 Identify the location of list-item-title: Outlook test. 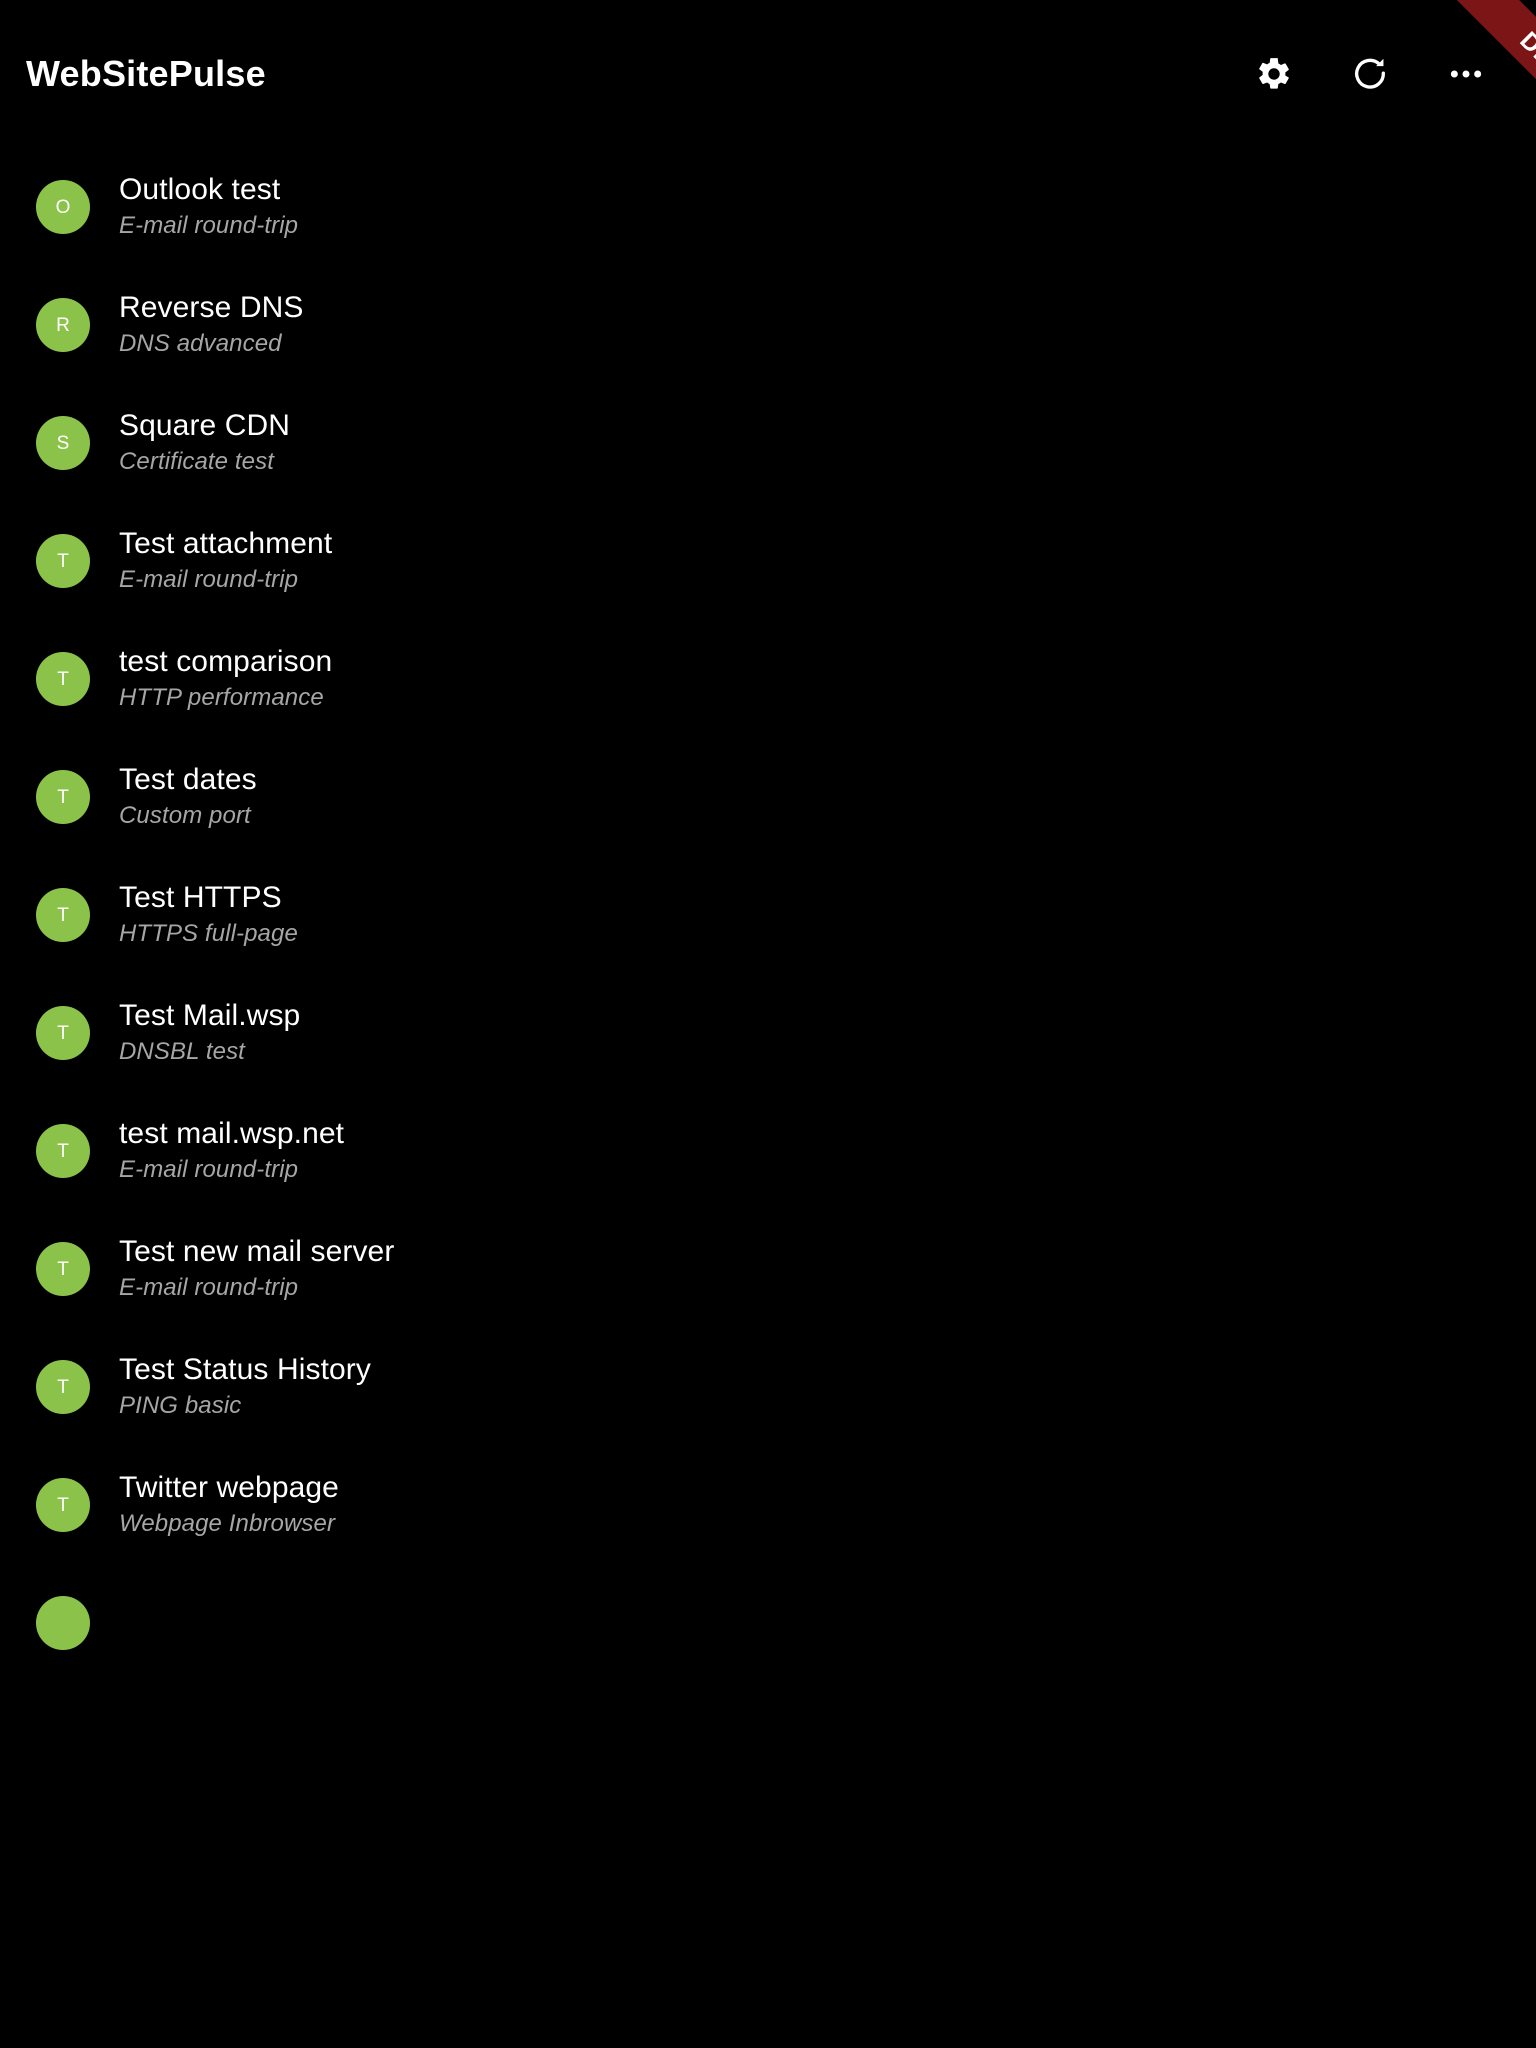
(200, 189).